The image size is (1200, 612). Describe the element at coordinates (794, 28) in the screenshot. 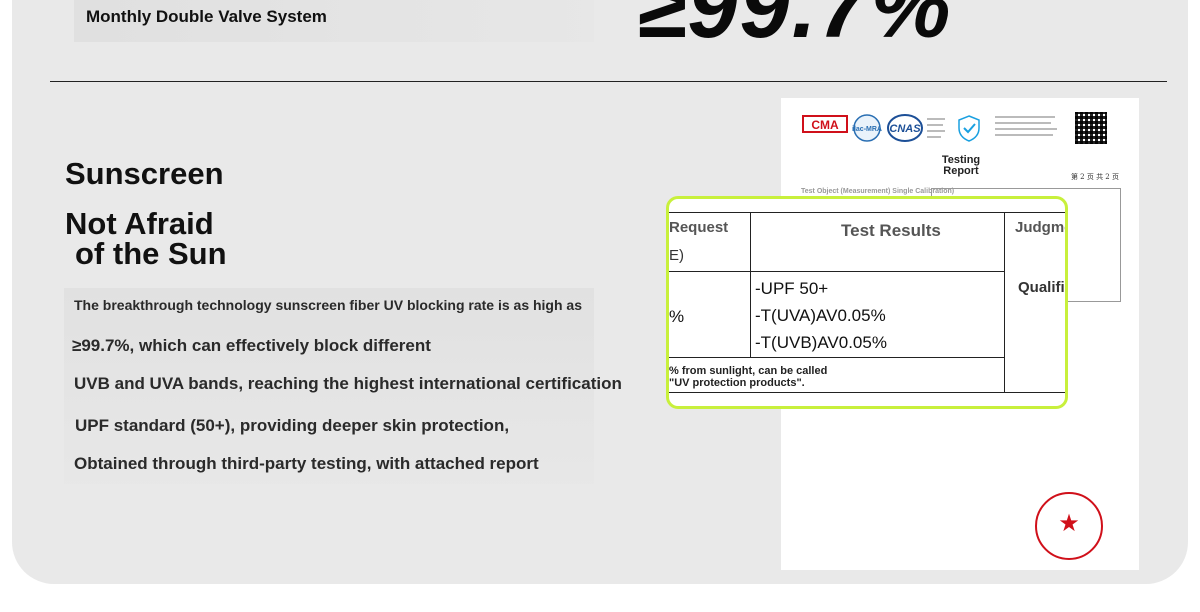

I see `blocking-rate-stat: ≥99.7%` at that location.